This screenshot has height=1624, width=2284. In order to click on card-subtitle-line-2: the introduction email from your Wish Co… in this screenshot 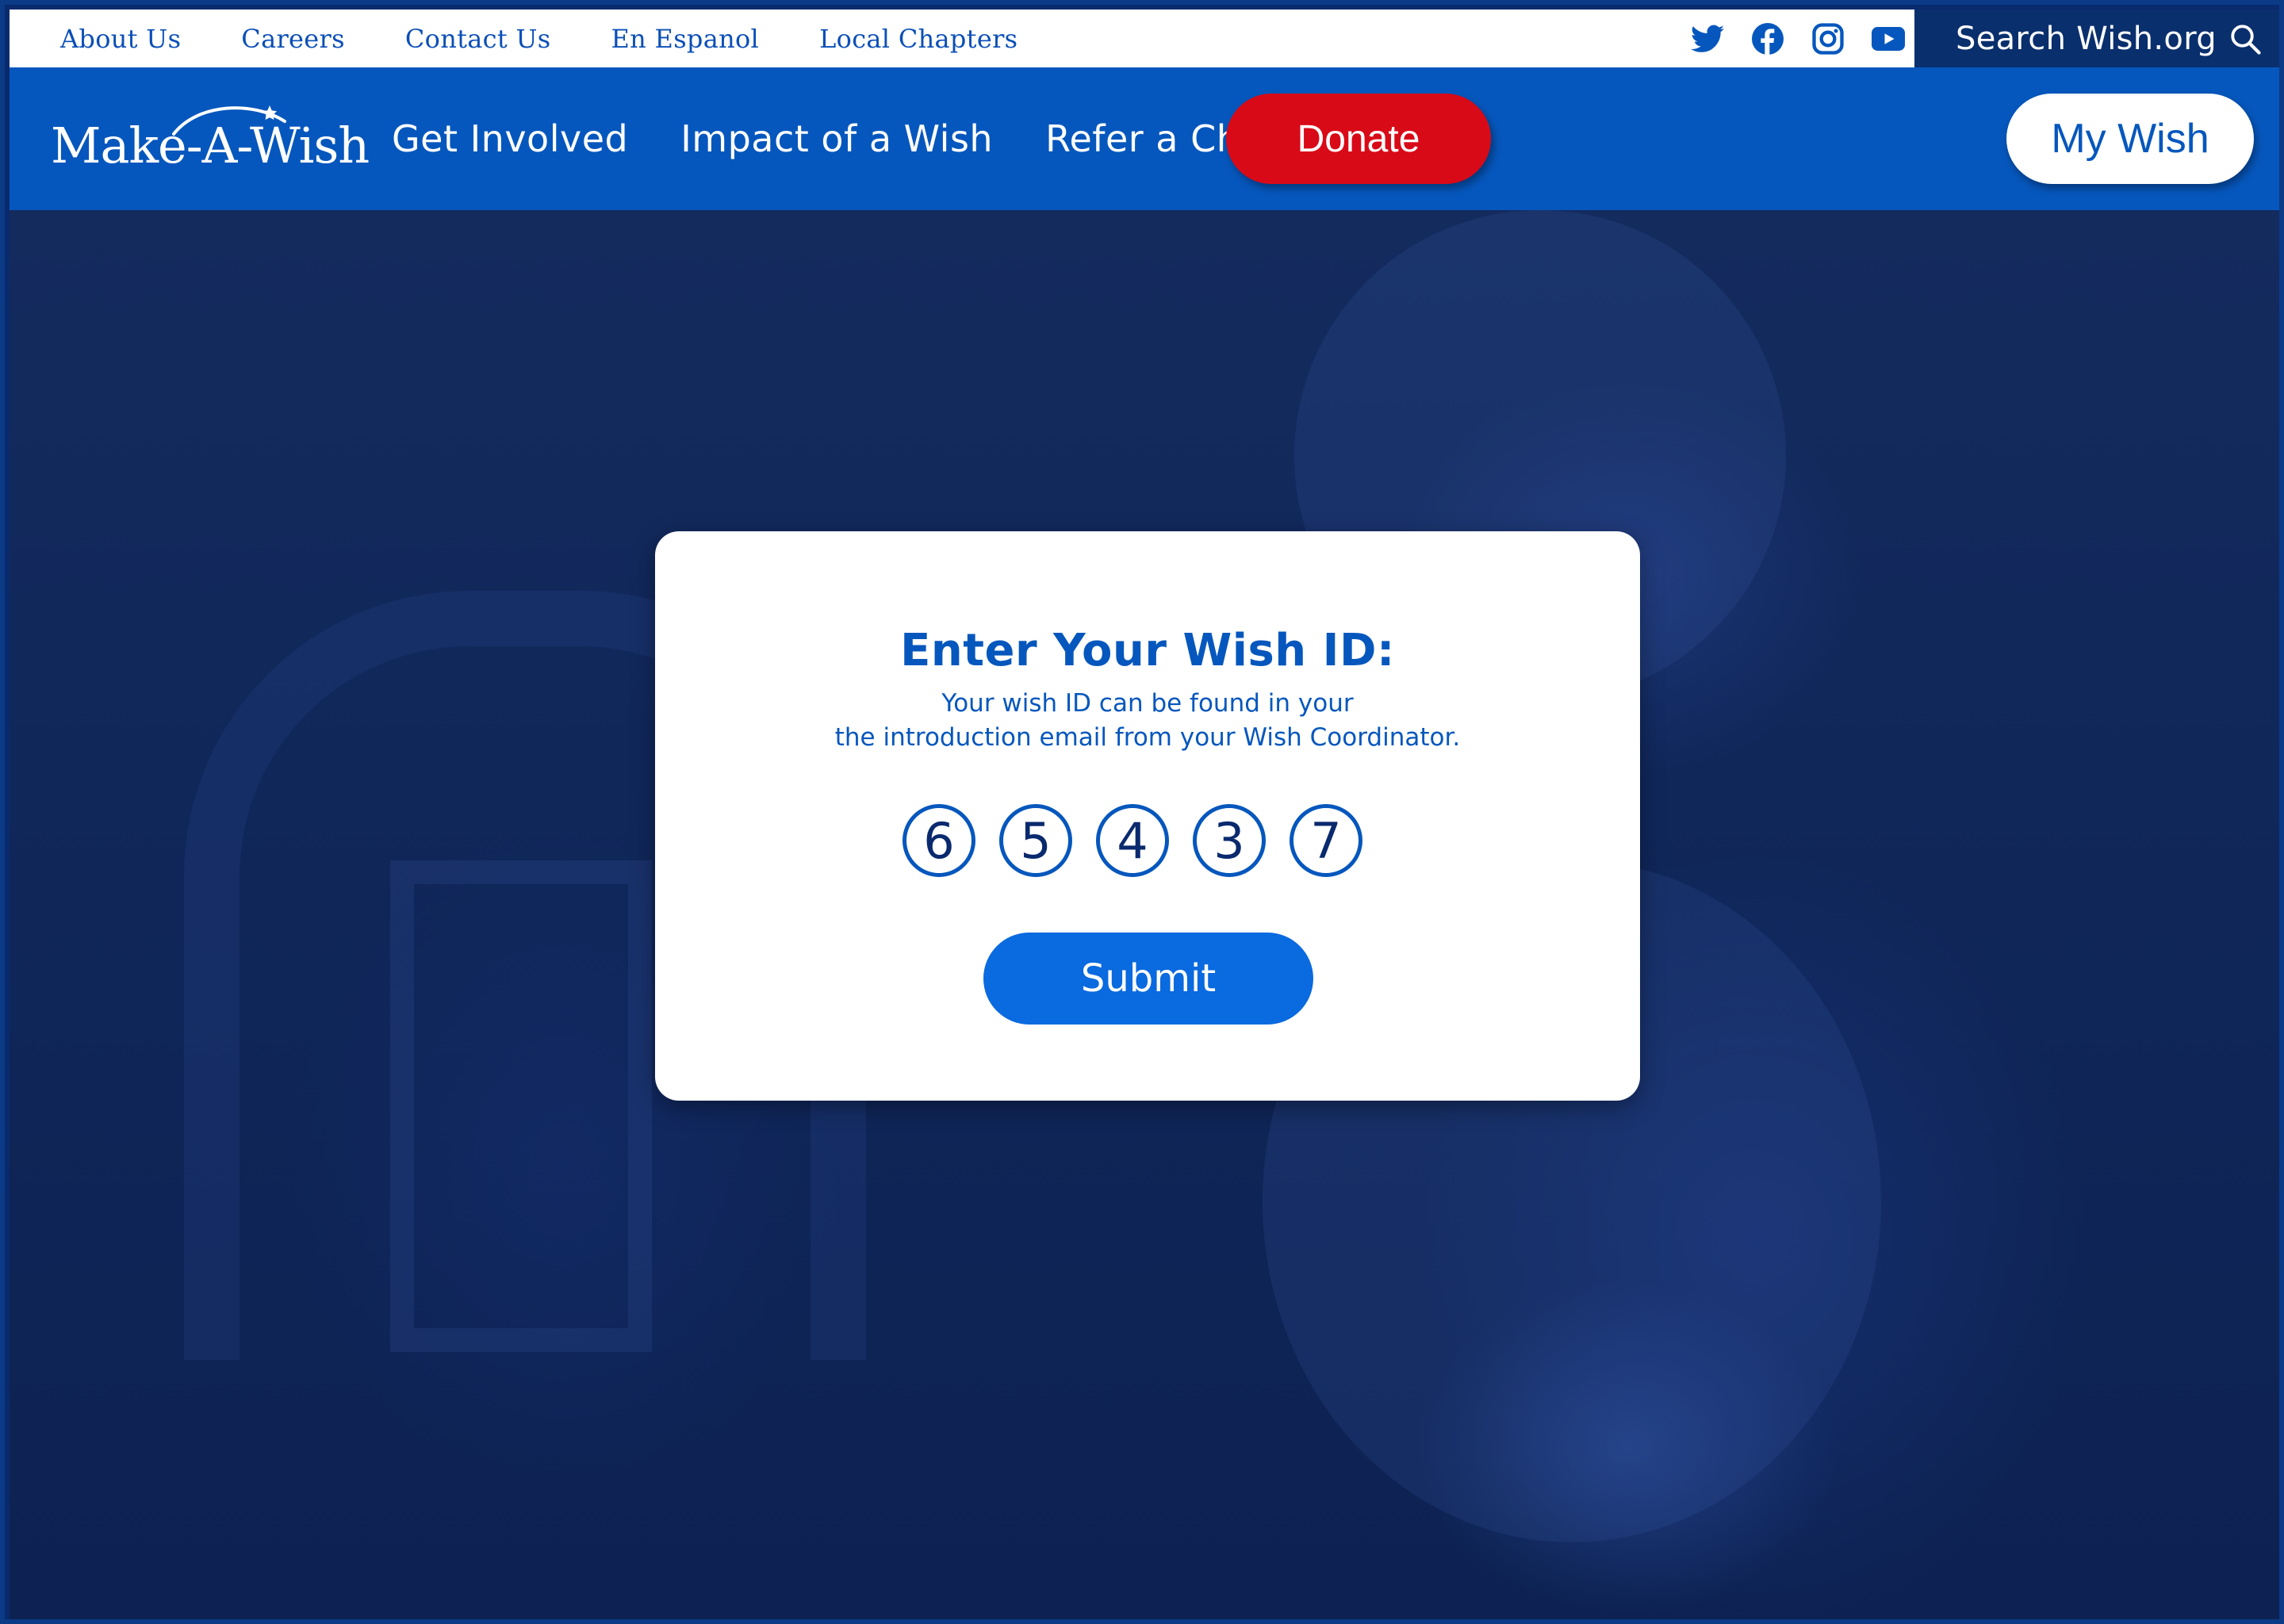, I will do `click(1147, 737)`.